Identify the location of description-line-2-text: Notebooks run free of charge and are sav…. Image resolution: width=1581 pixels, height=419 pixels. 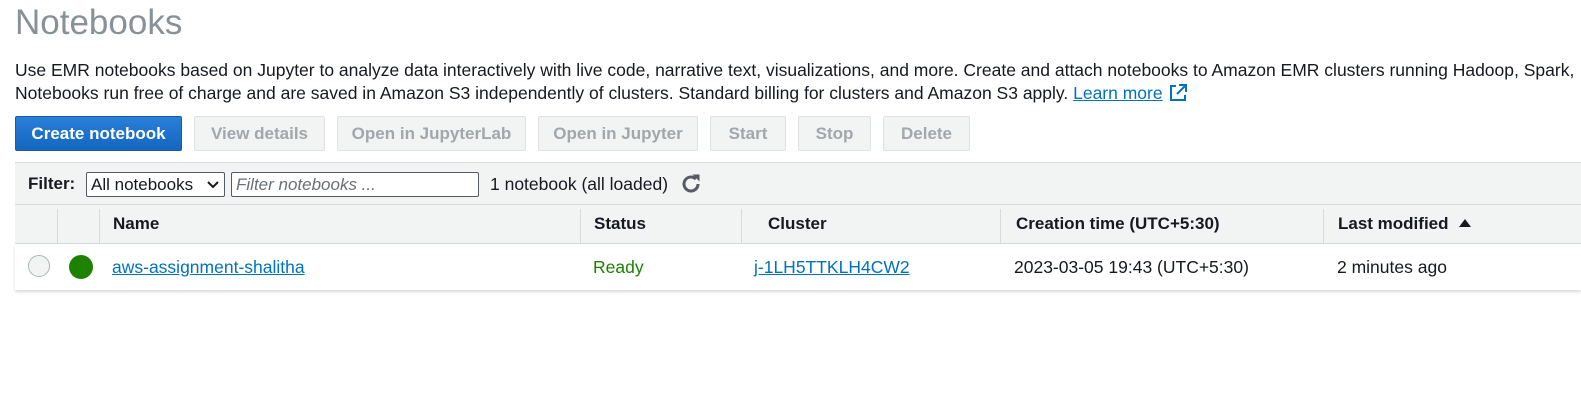
(542, 92).